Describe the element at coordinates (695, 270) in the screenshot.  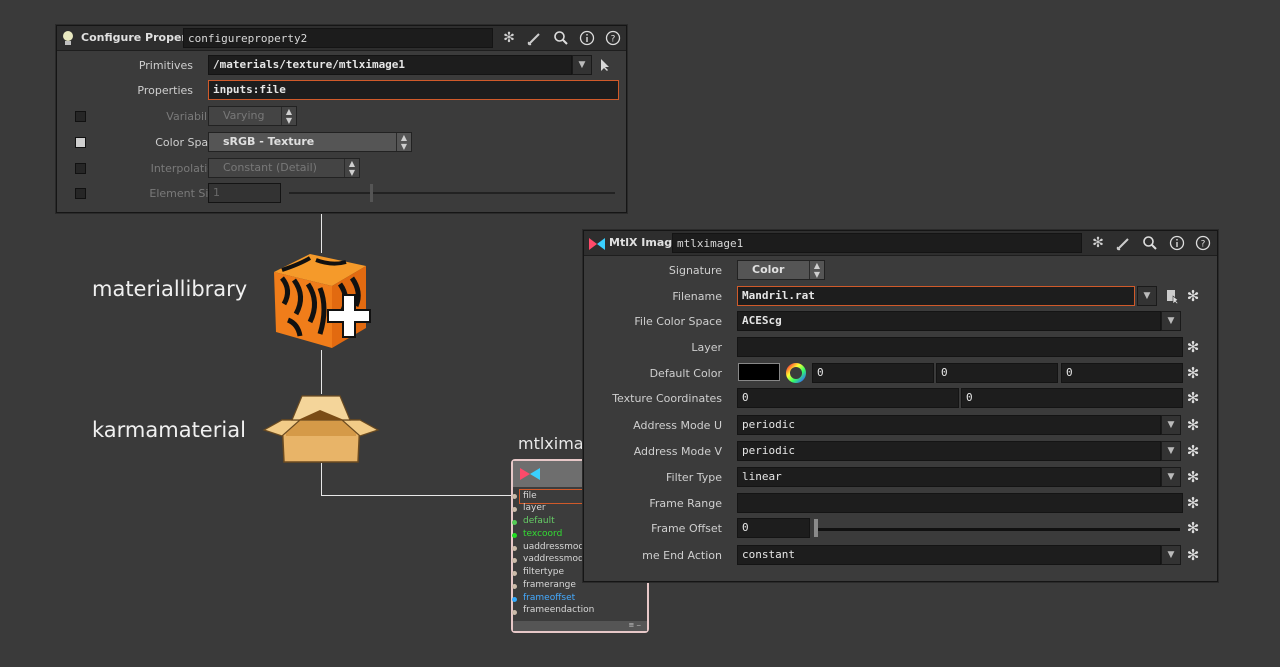
I see `signature-label: Signature` at that location.